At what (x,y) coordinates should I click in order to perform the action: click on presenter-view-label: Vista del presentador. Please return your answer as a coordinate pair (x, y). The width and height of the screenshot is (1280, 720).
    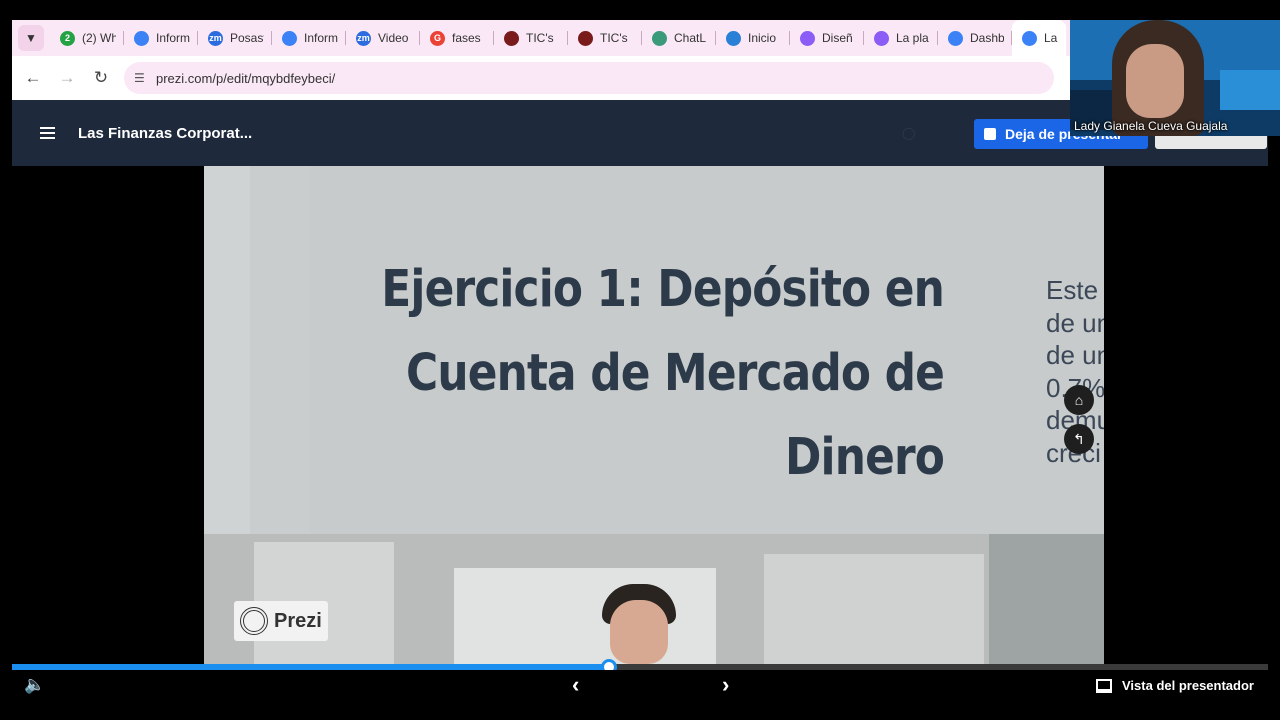
    Looking at the image, I should click on (1188, 685).